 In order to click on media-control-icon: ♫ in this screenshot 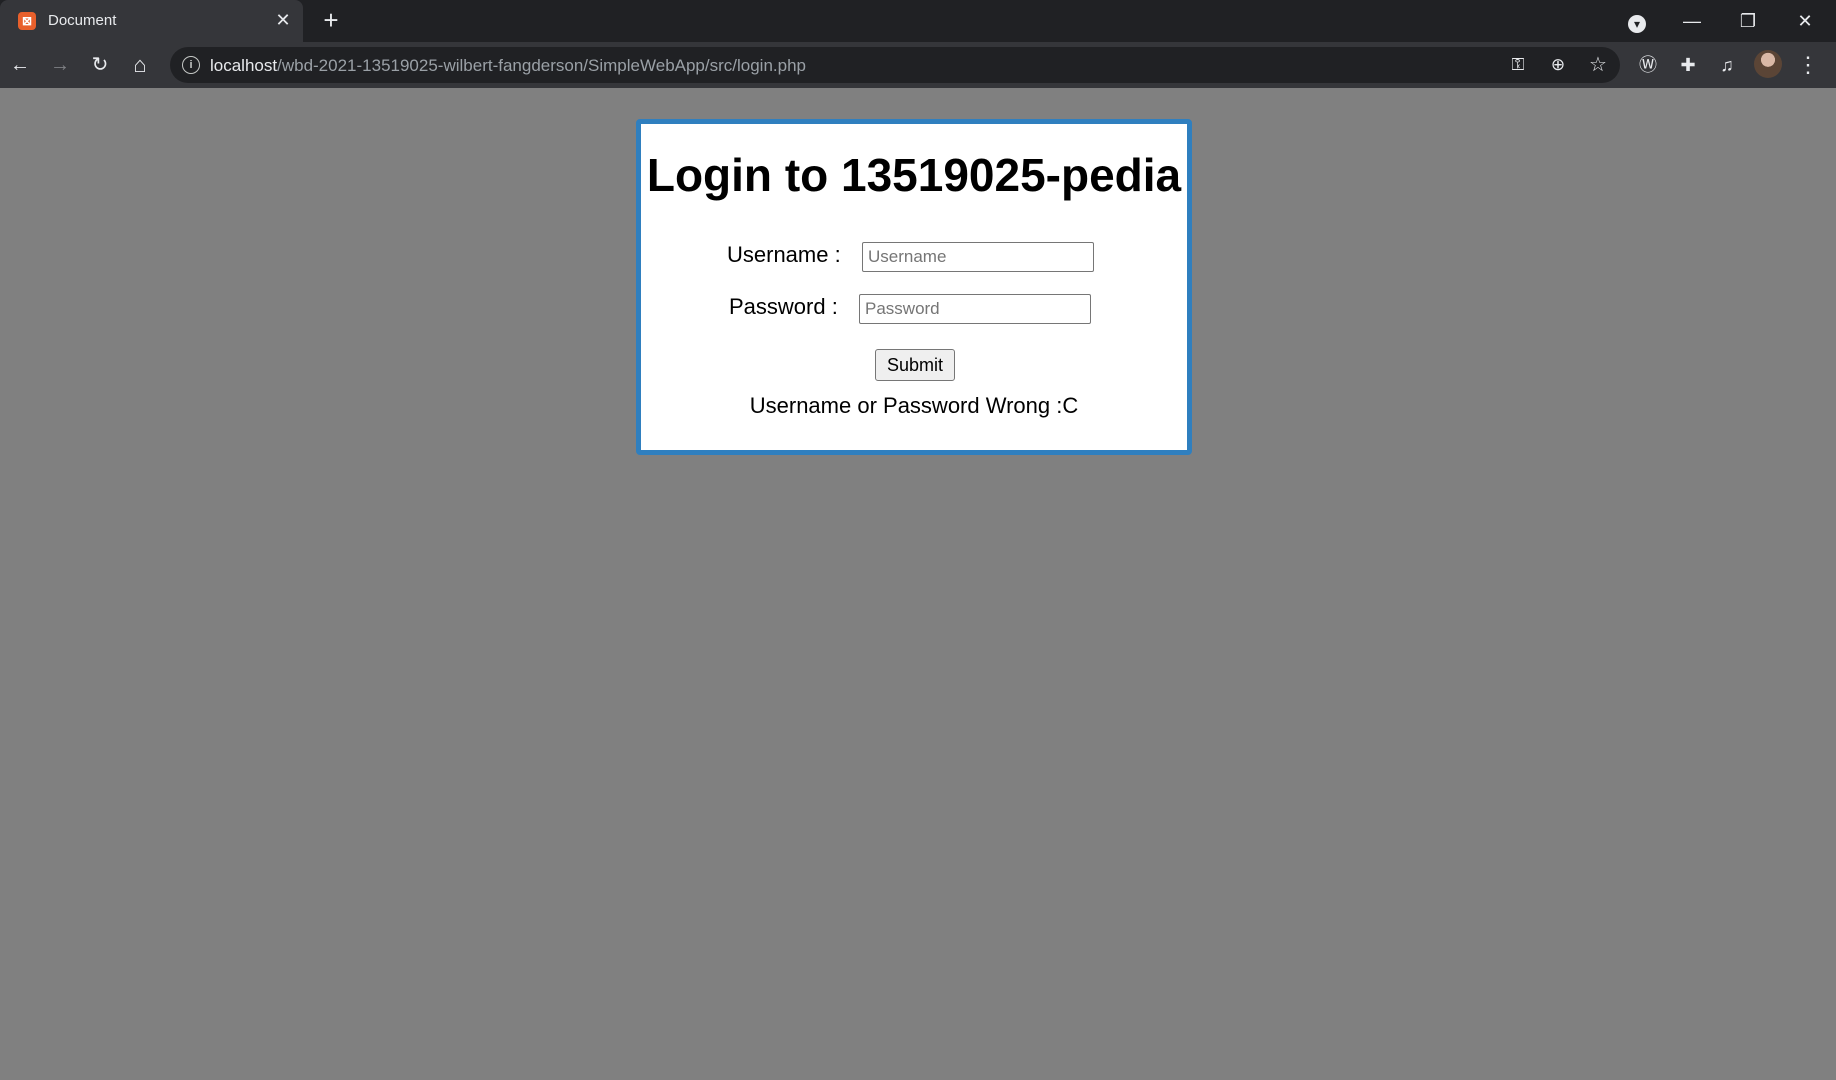, I will do `click(1727, 65)`.